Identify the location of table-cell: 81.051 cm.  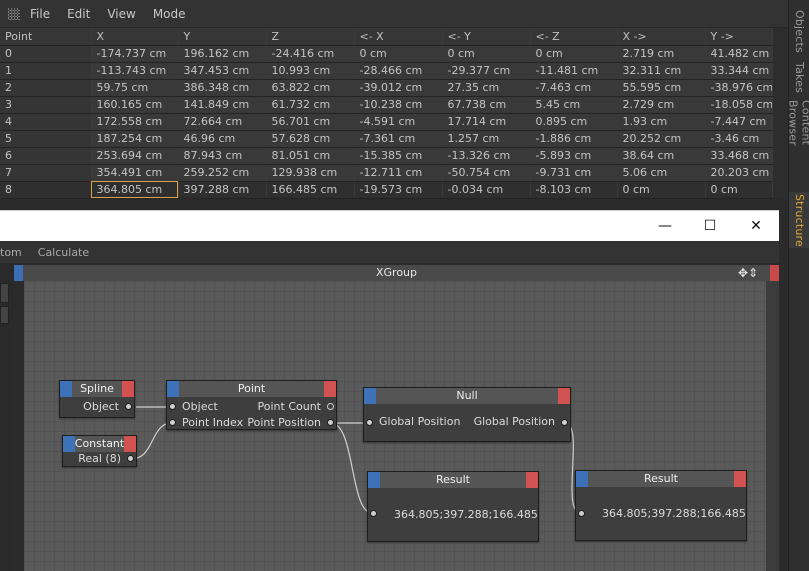
(310, 156).